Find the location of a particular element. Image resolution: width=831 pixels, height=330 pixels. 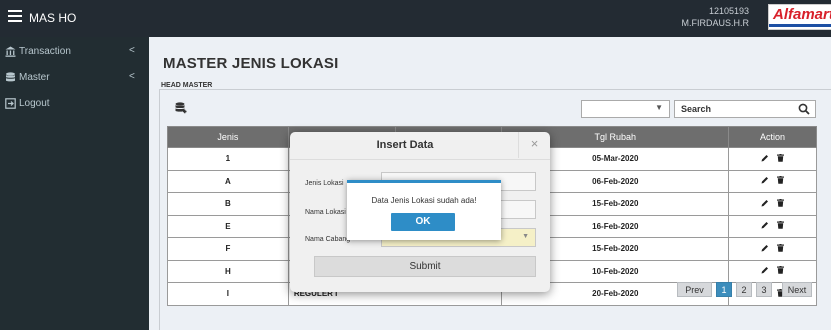

user-id: 12105193 is located at coordinates (728, 11).